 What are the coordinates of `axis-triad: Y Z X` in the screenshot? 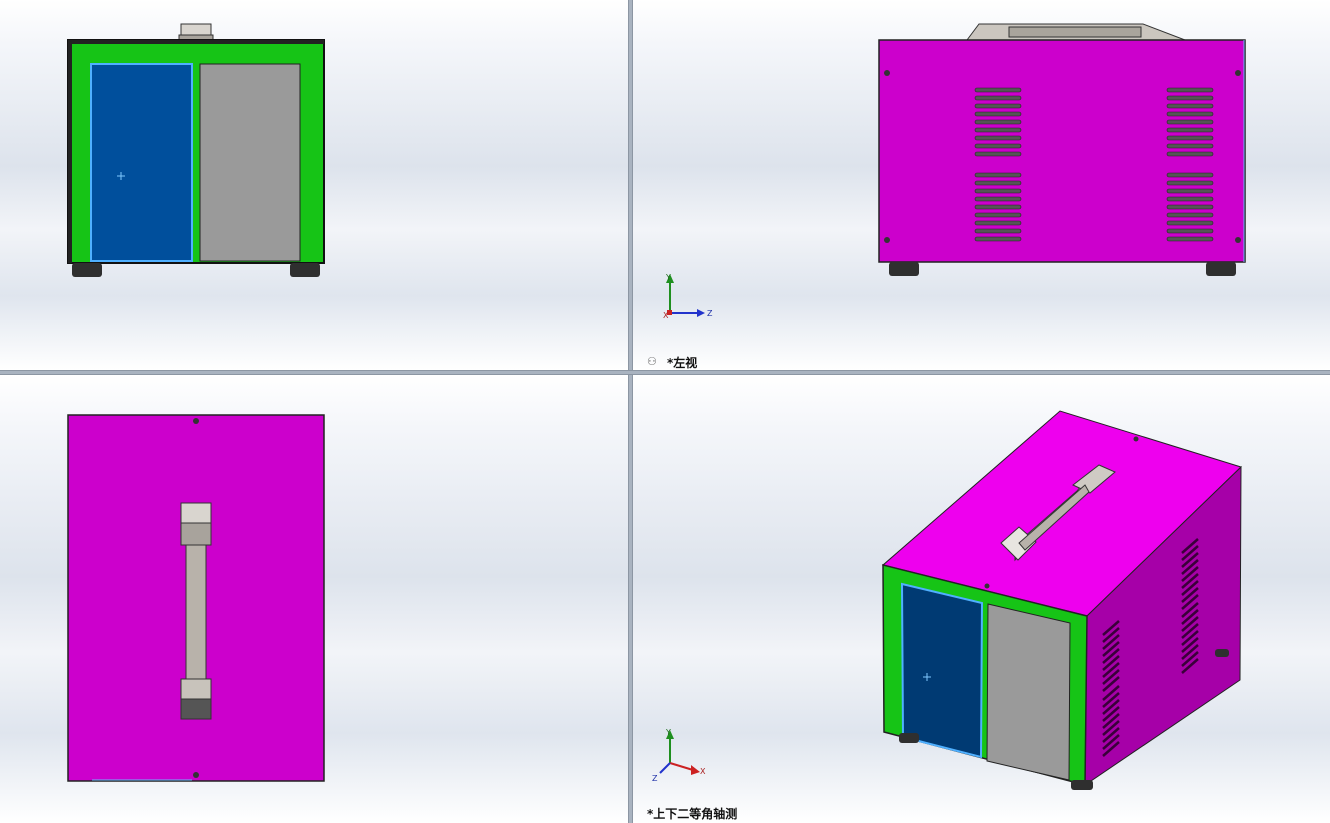 It's located at (688, 296).